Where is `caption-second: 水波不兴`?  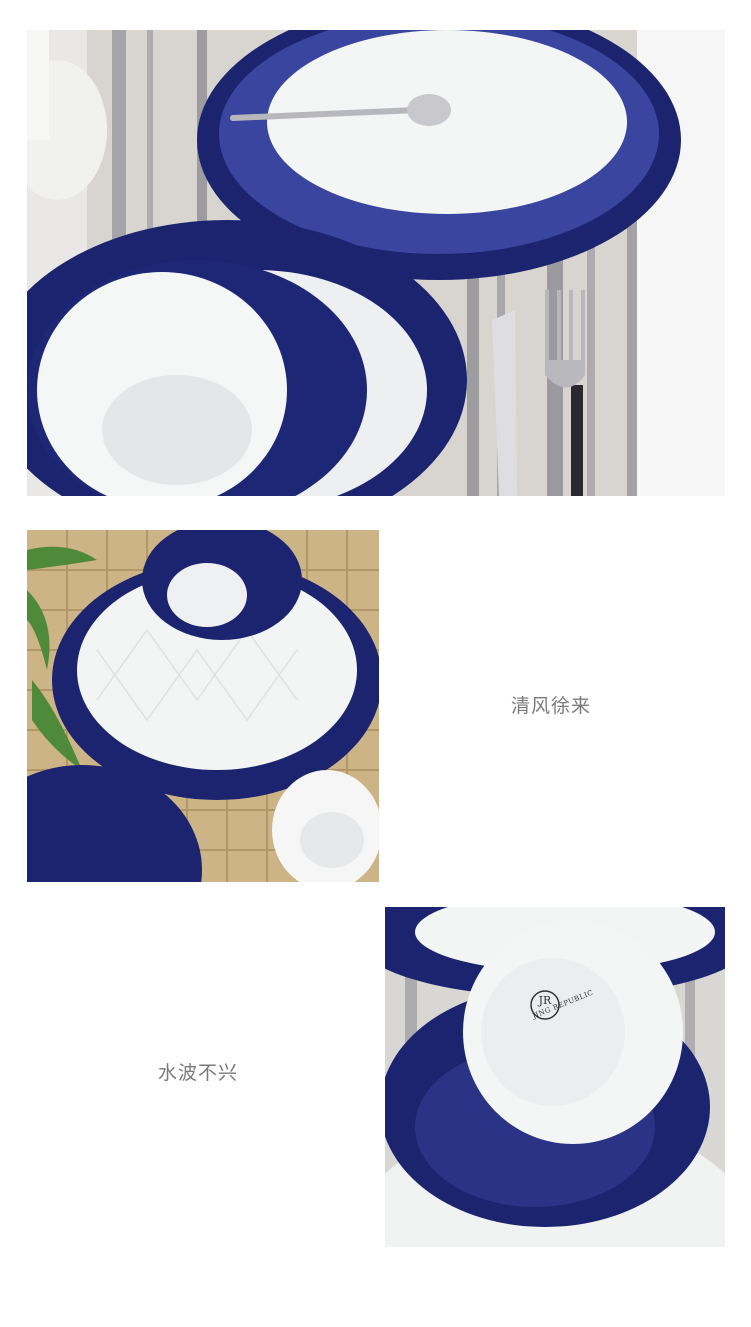
caption-second: 水波不兴 is located at coordinates (198, 1073).